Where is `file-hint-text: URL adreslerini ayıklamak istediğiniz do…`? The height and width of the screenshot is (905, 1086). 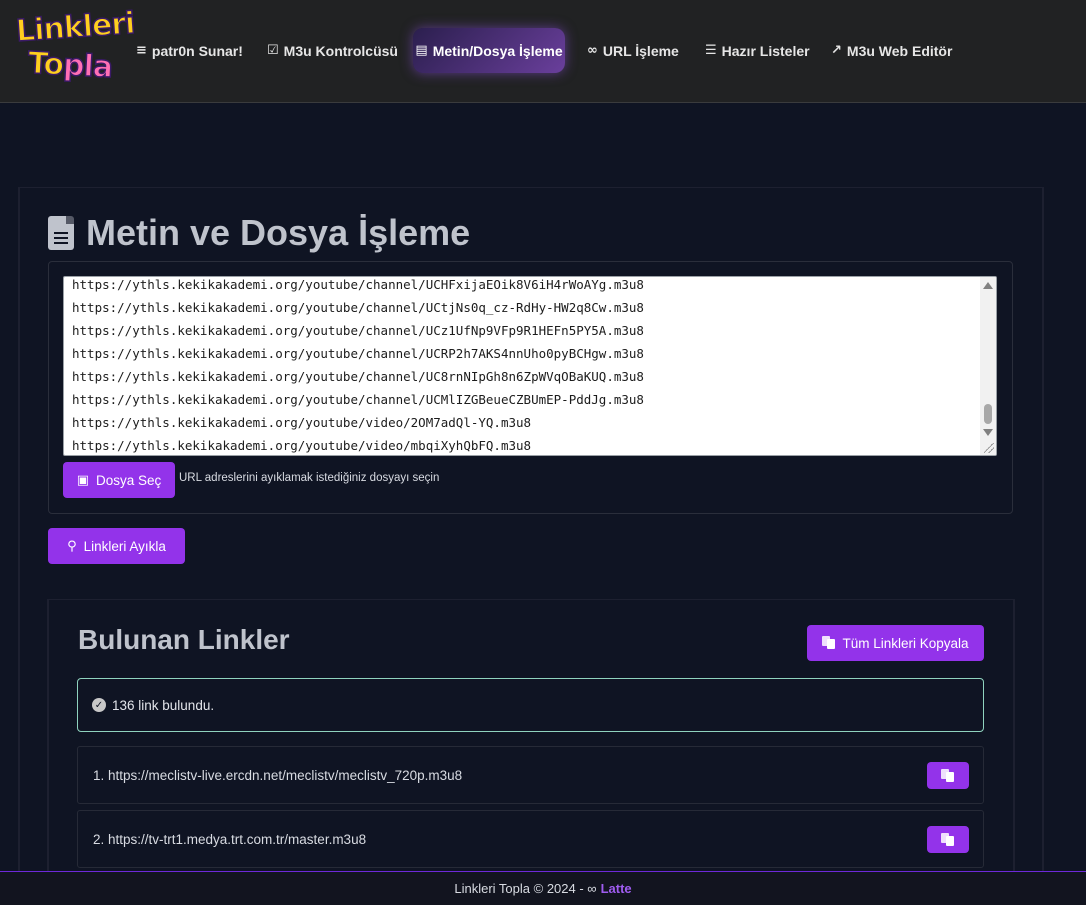
file-hint-text: URL adreslerini ayıklamak istediğiniz do… is located at coordinates (309, 478).